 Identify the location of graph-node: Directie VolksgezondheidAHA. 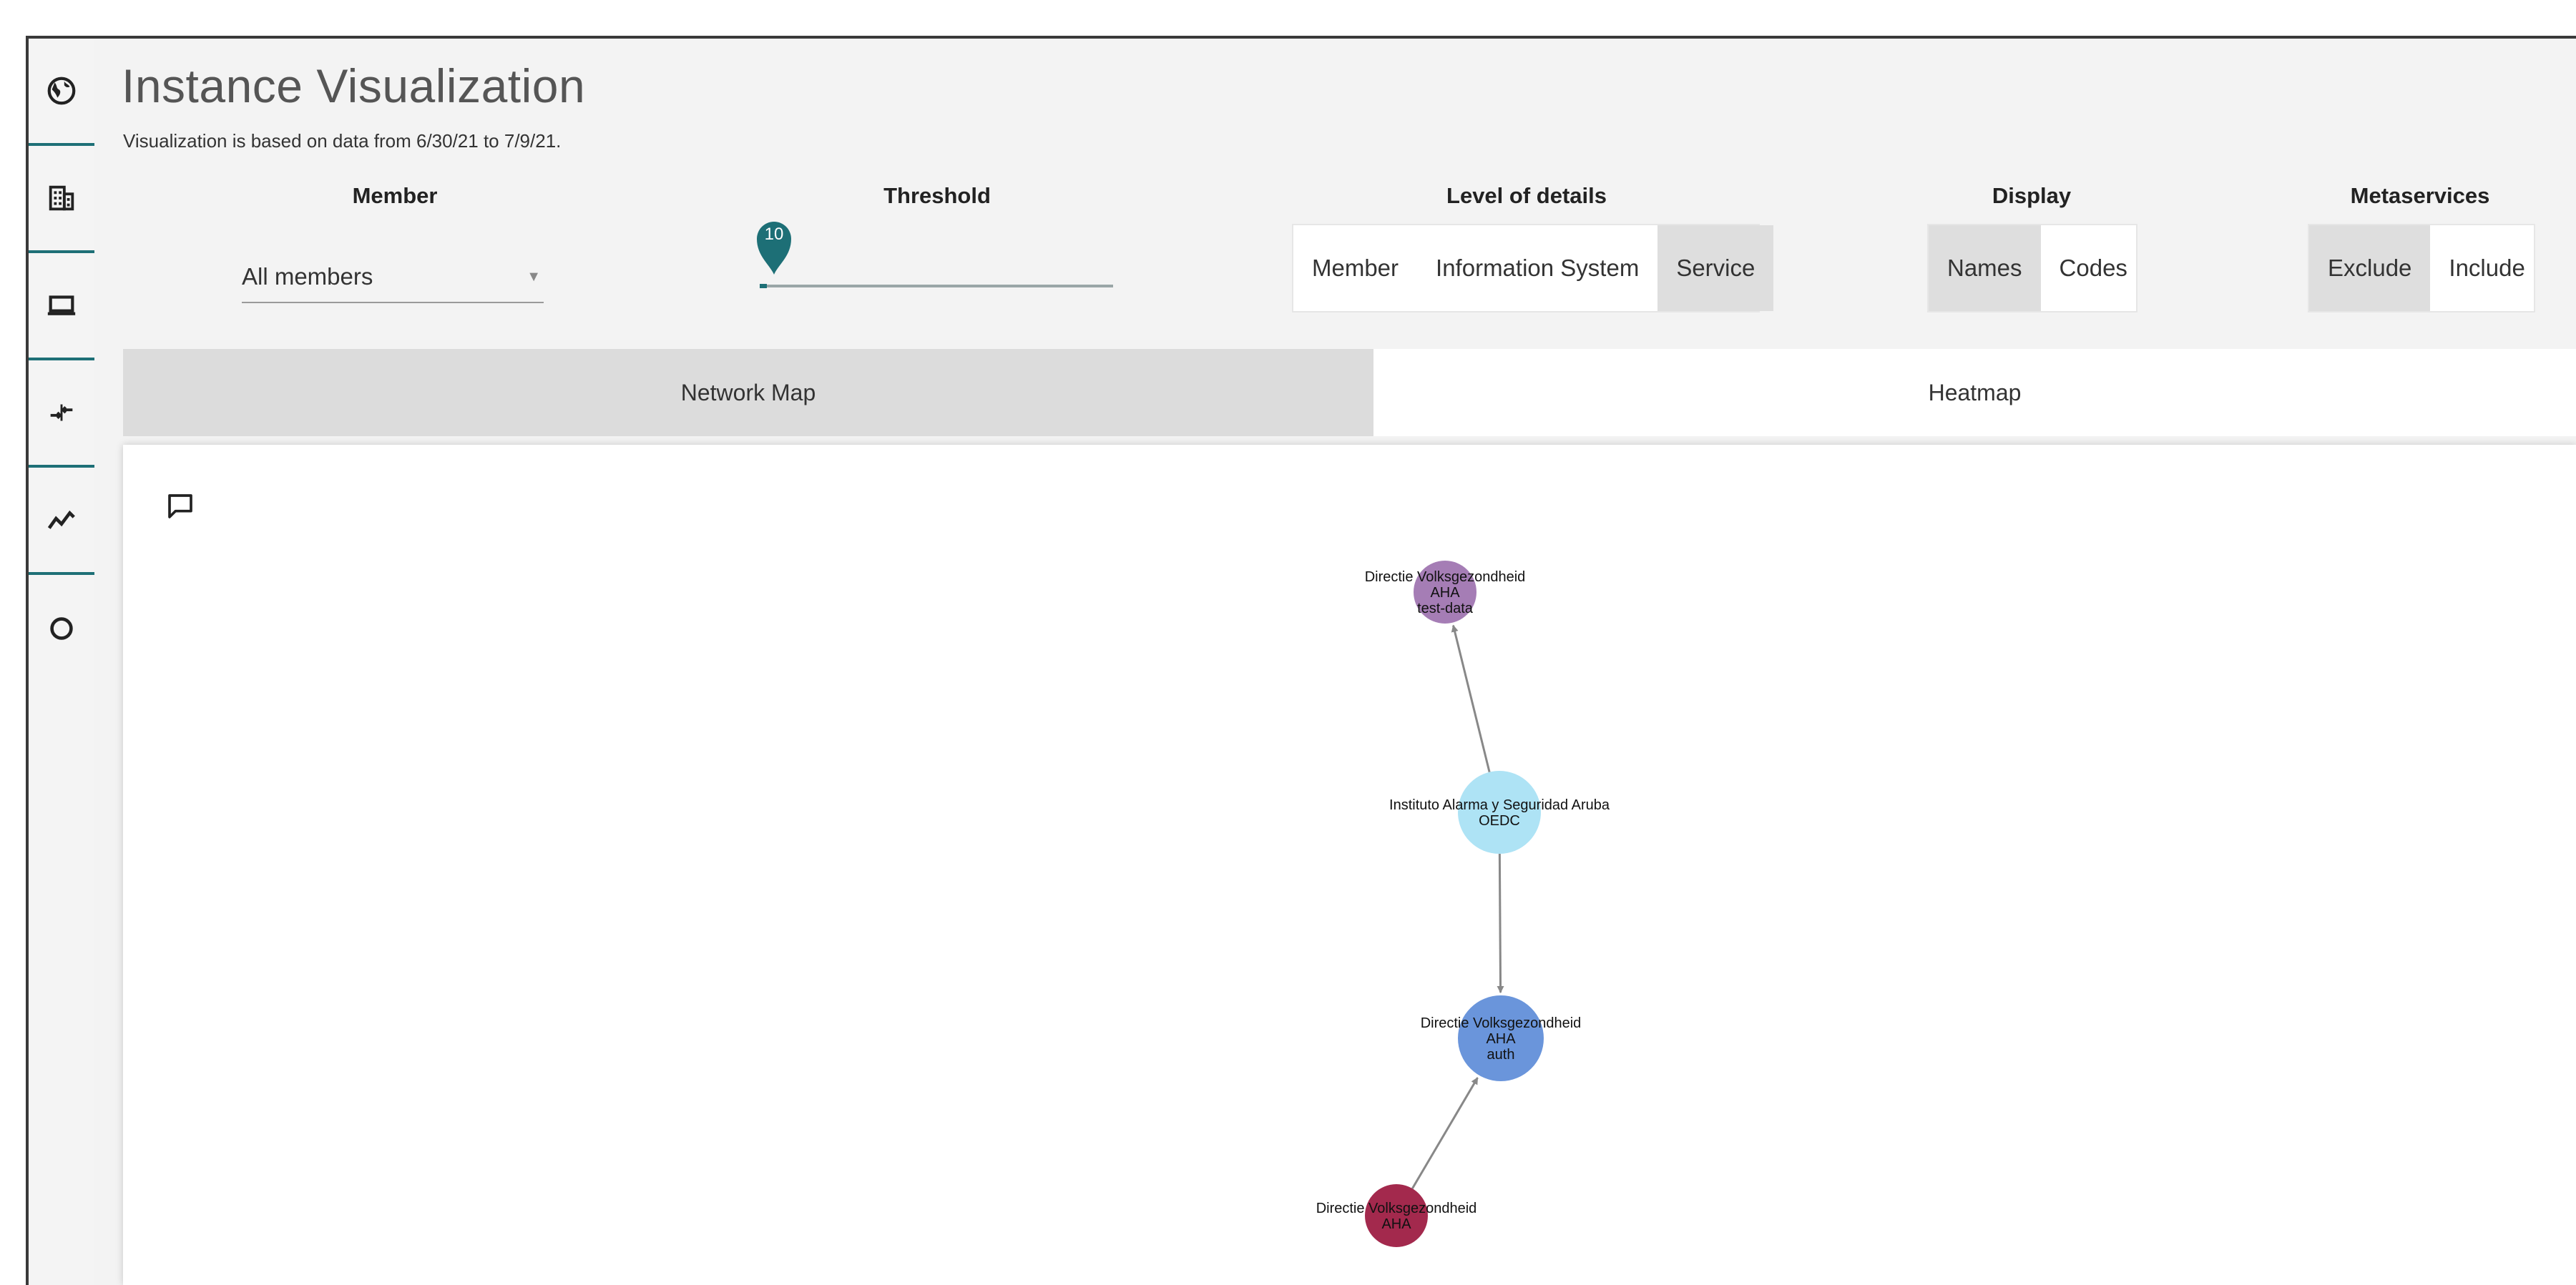
(1396, 1215).